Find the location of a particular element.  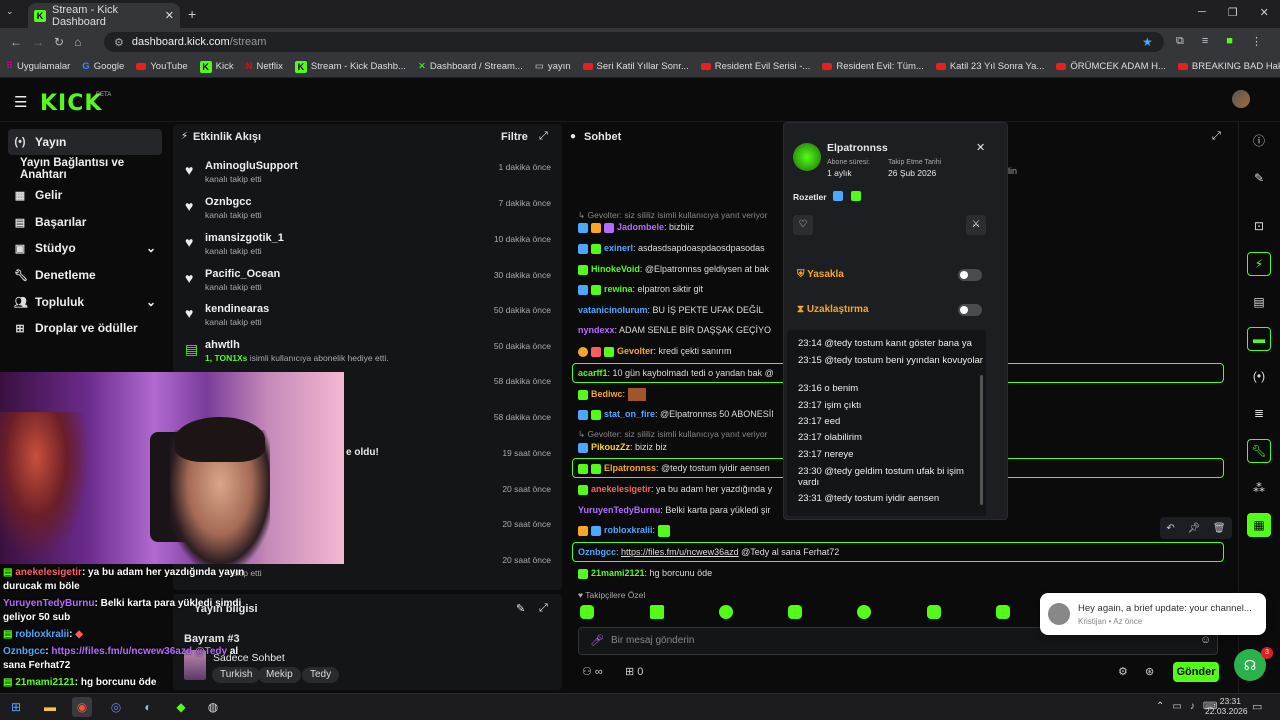

bookmark-item: K Kick is located at coordinates (216, 66).